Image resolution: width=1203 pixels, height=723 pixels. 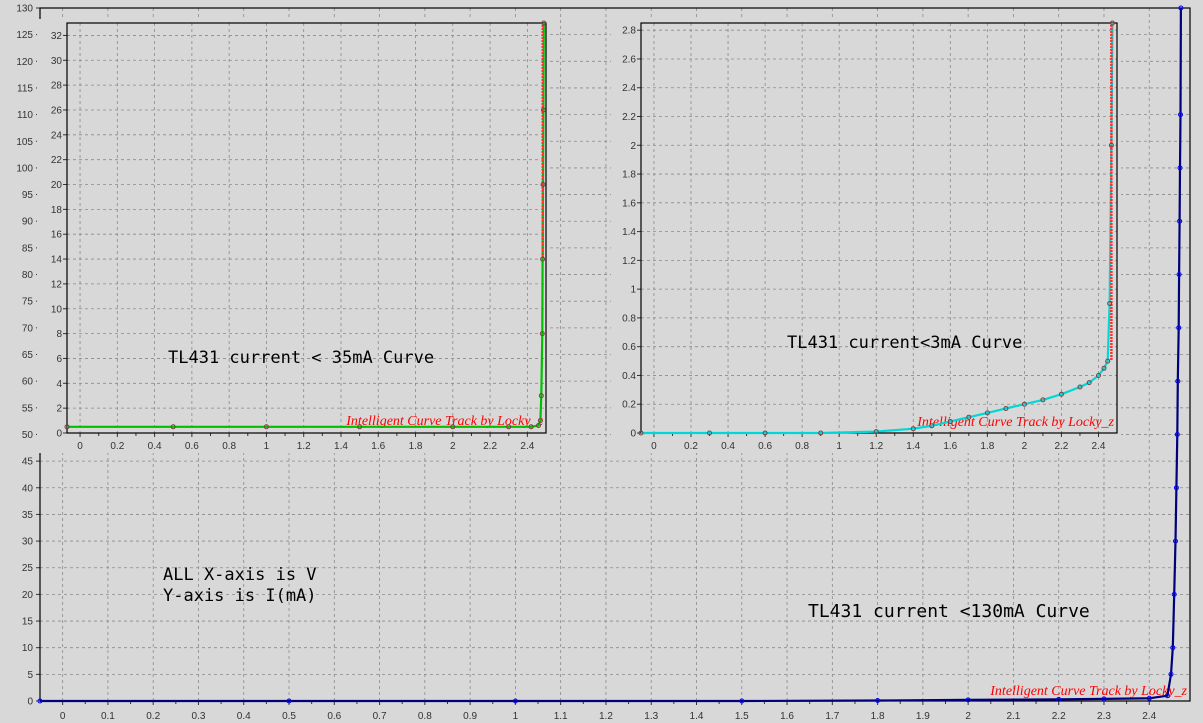 What do you see at coordinates (28, 302) in the screenshot?
I see `y-tick-label: 75` at bounding box center [28, 302].